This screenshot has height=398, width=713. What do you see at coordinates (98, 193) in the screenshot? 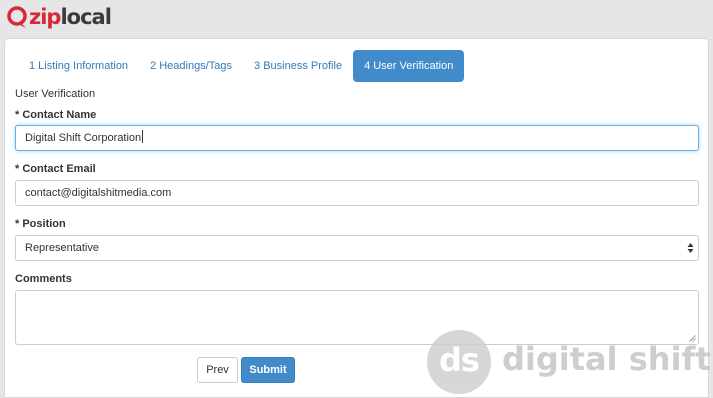
I see `contact-email-value: contact@digitalshitmedia.com` at bounding box center [98, 193].